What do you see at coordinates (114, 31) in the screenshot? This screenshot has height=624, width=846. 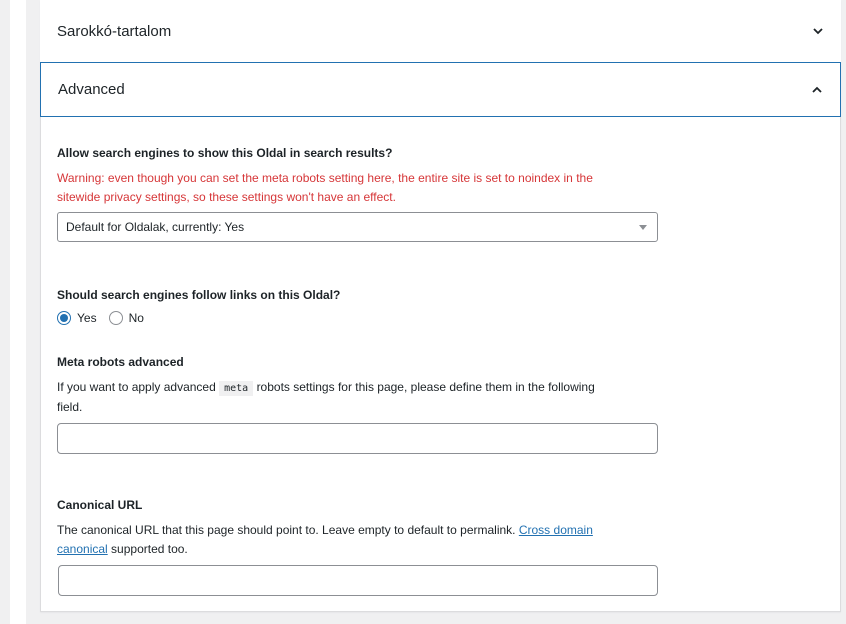 I see `section-sarokko-title: Sarokkó-tartalom` at bounding box center [114, 31].